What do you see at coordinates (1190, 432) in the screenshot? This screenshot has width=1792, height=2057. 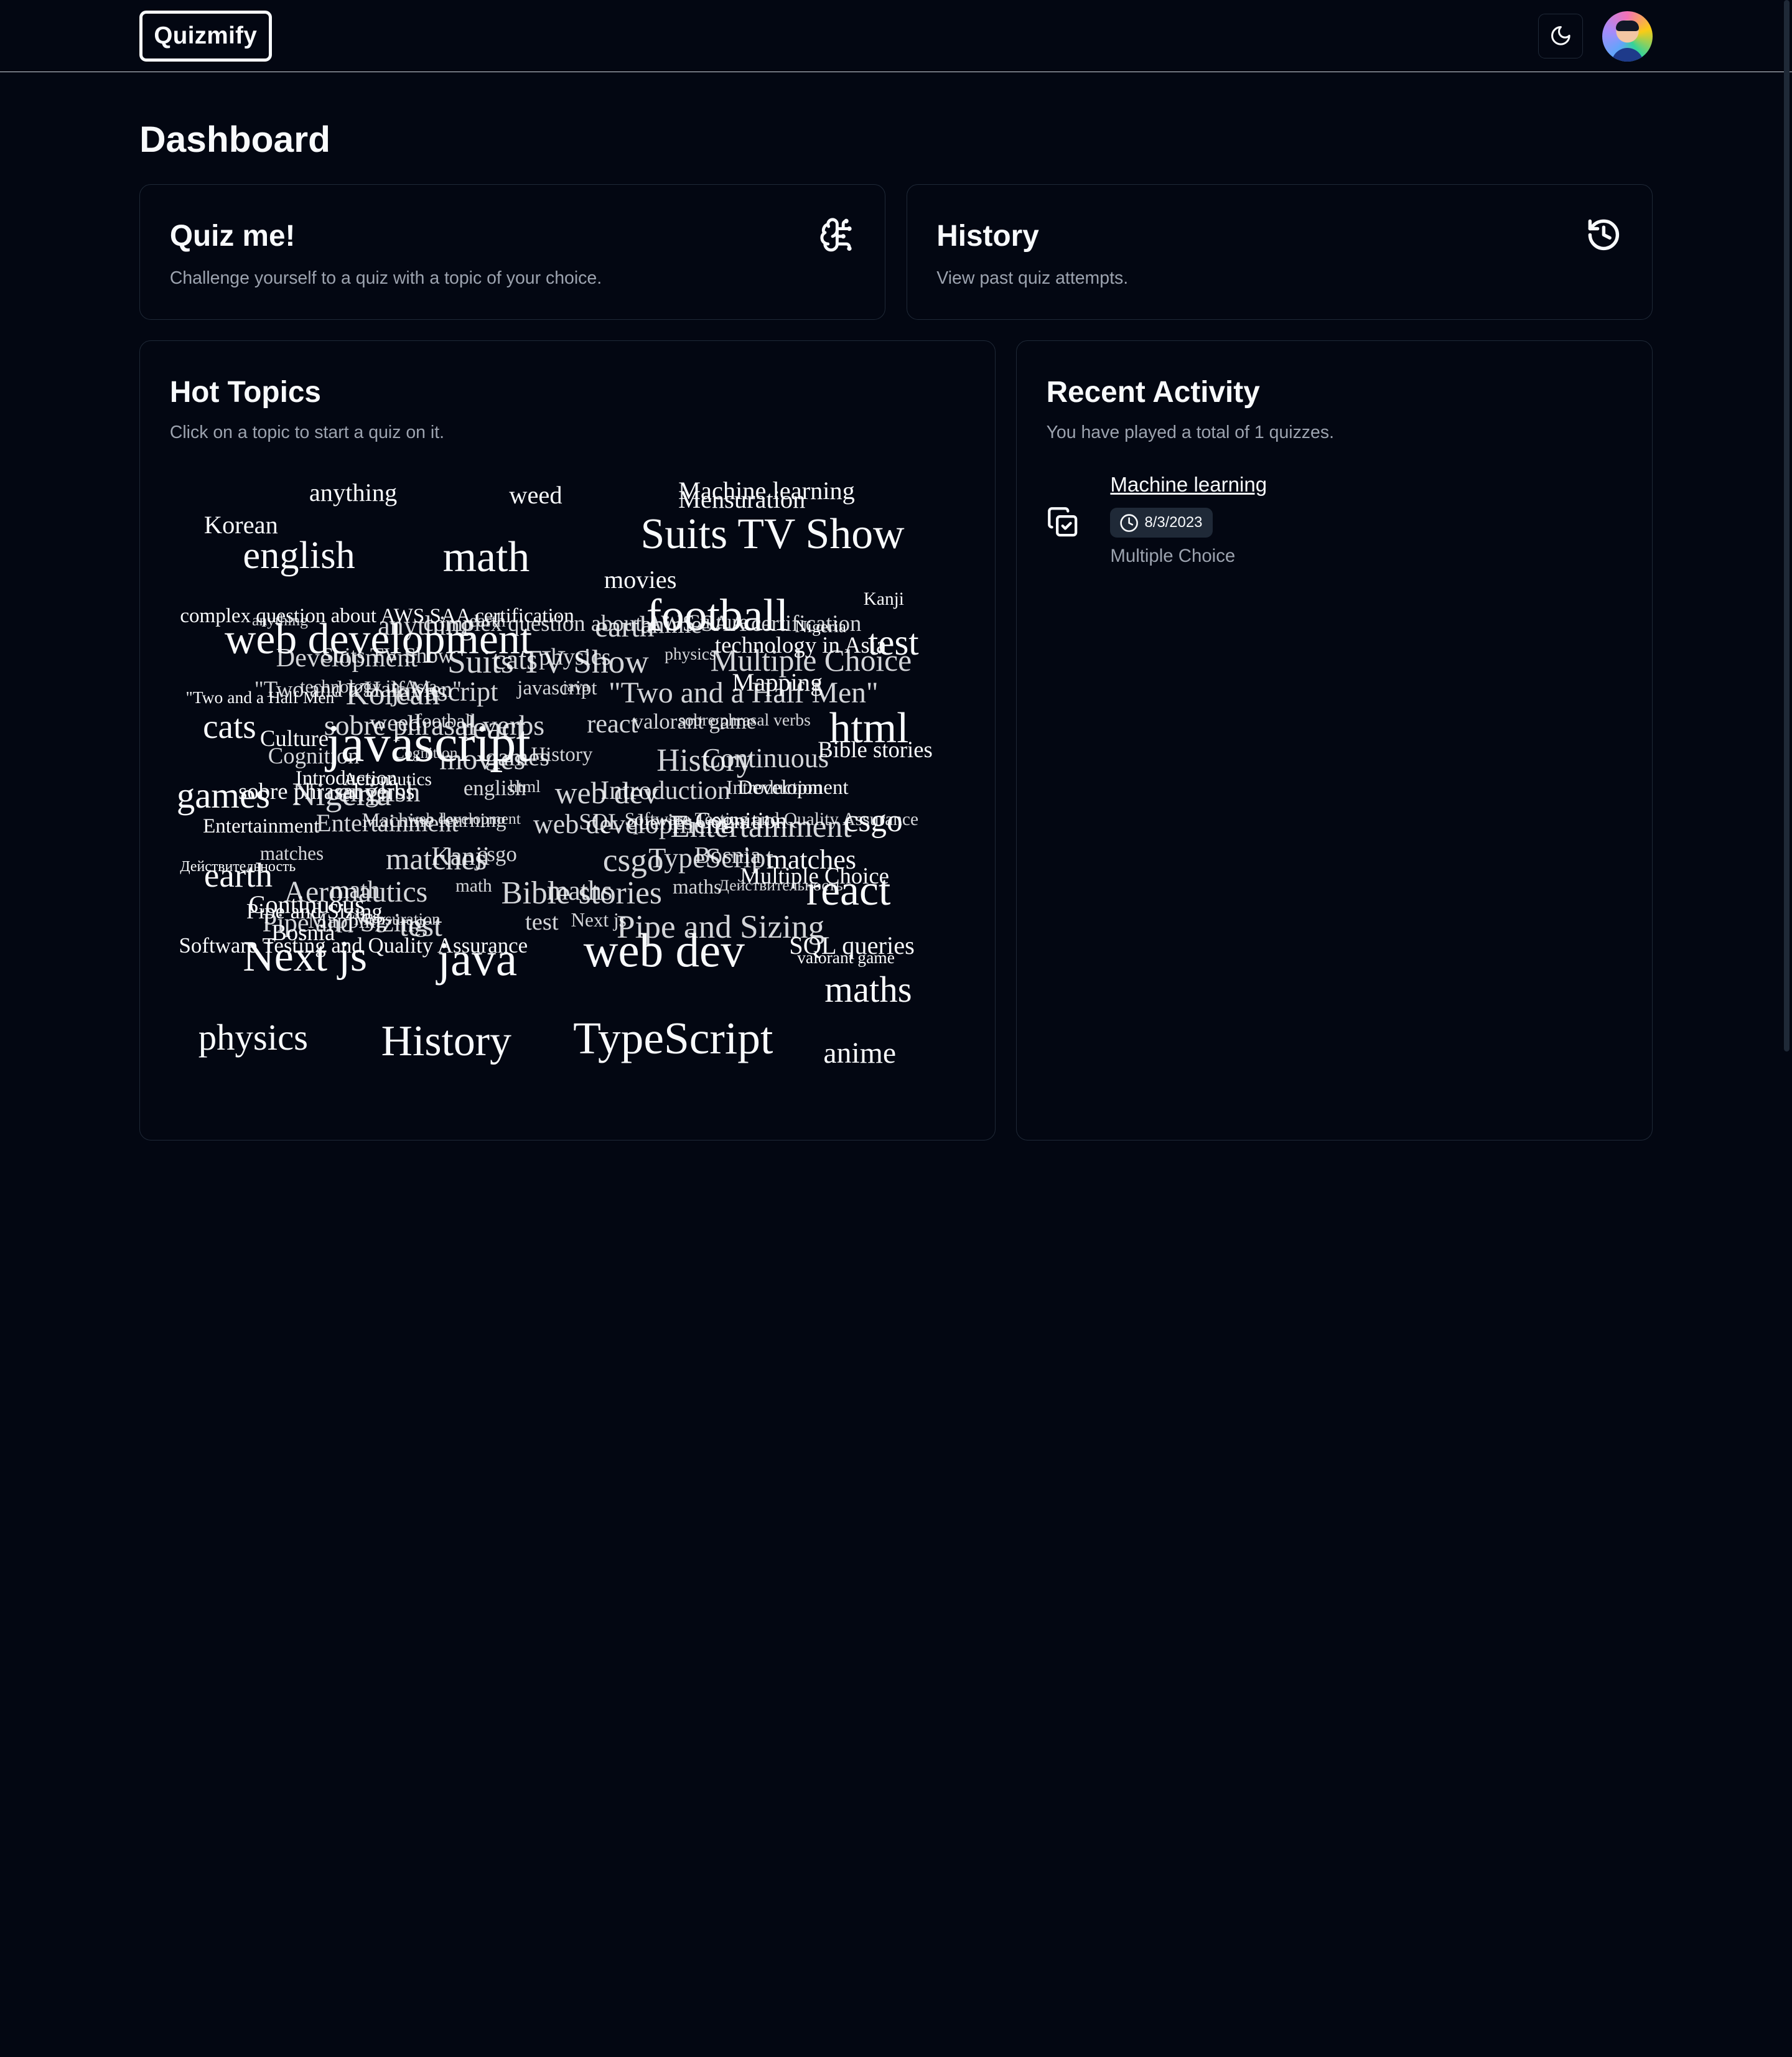 I see `recent-activity-summary: You have played a total of 1 quizzes.` at bounding box center [1190, 432].